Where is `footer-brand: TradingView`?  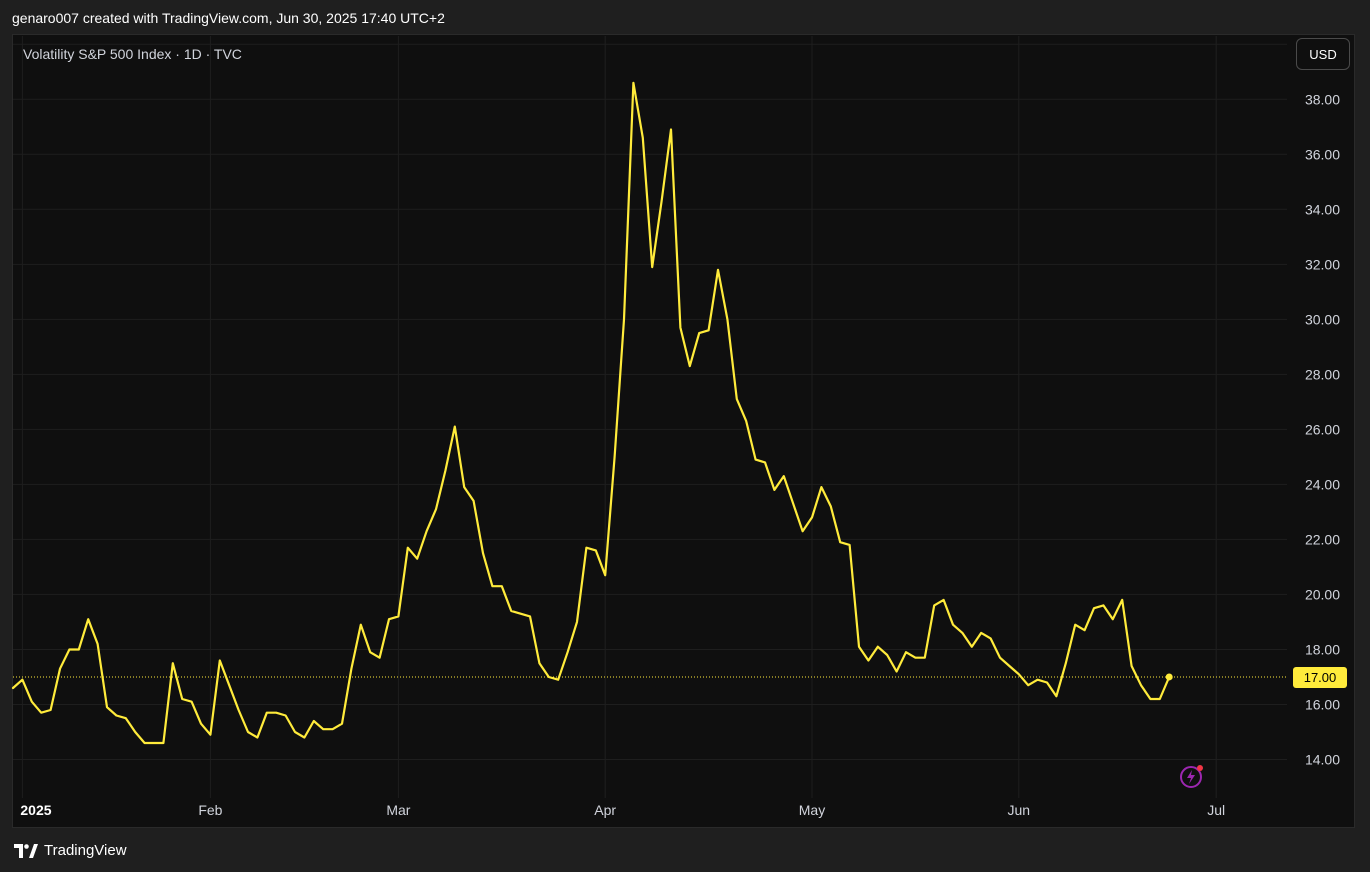 footer-brand: TradingView is located at coordinates (70, 850).